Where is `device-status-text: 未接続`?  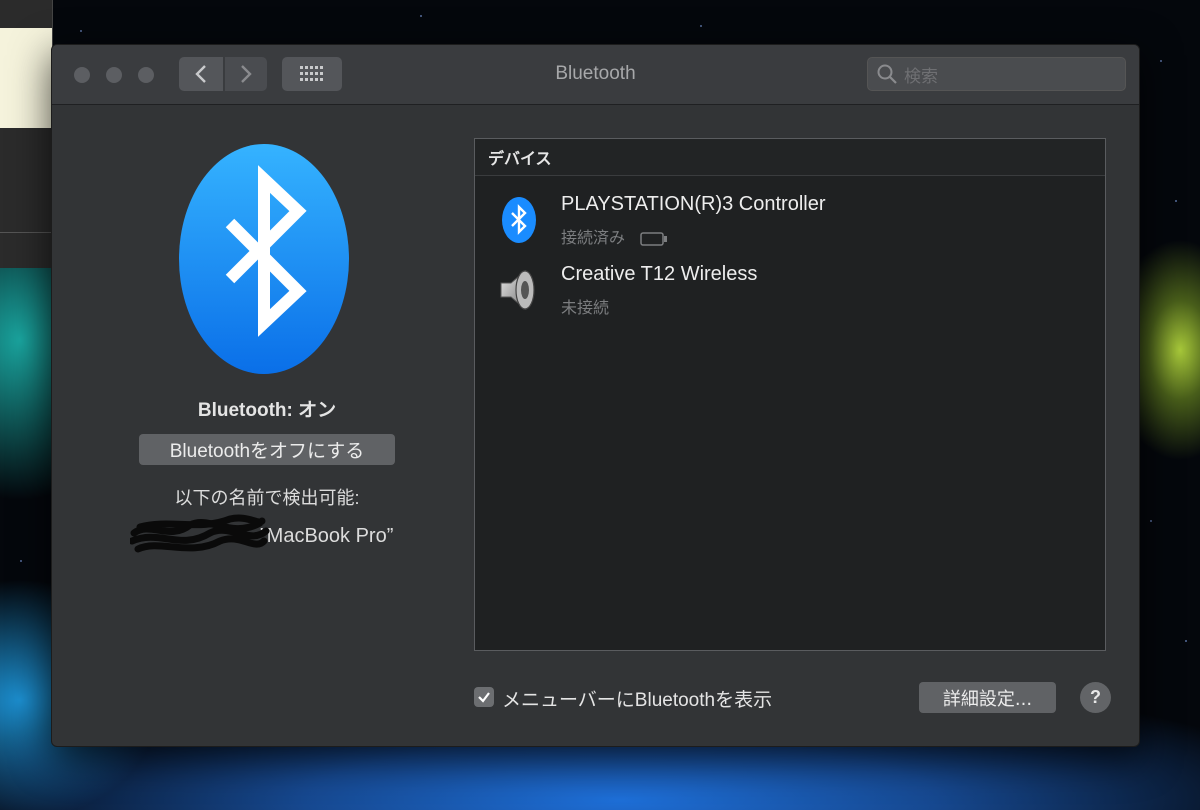 device-status-text: 未接続 is located at coordinates (585, 307).